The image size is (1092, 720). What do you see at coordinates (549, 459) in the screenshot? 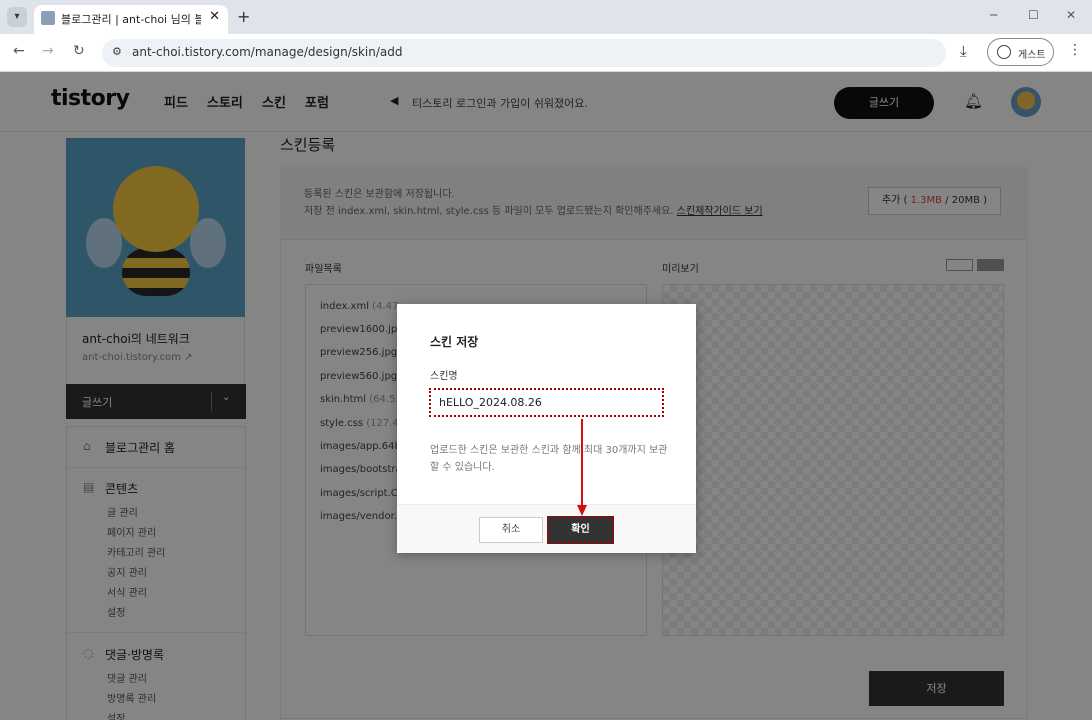
I see `dialog-description: 업로드한 스킨은 보관한 스킨과 함께 최대 30개까지 보관할 수 있습니다.` at bounding box center [549, 459].